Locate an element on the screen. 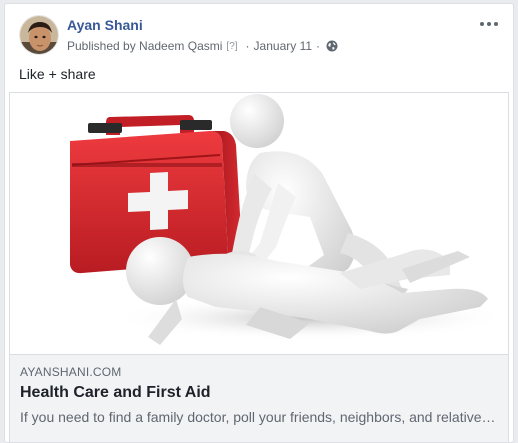  post-text: Like + share is located at coordinates (57, 74).